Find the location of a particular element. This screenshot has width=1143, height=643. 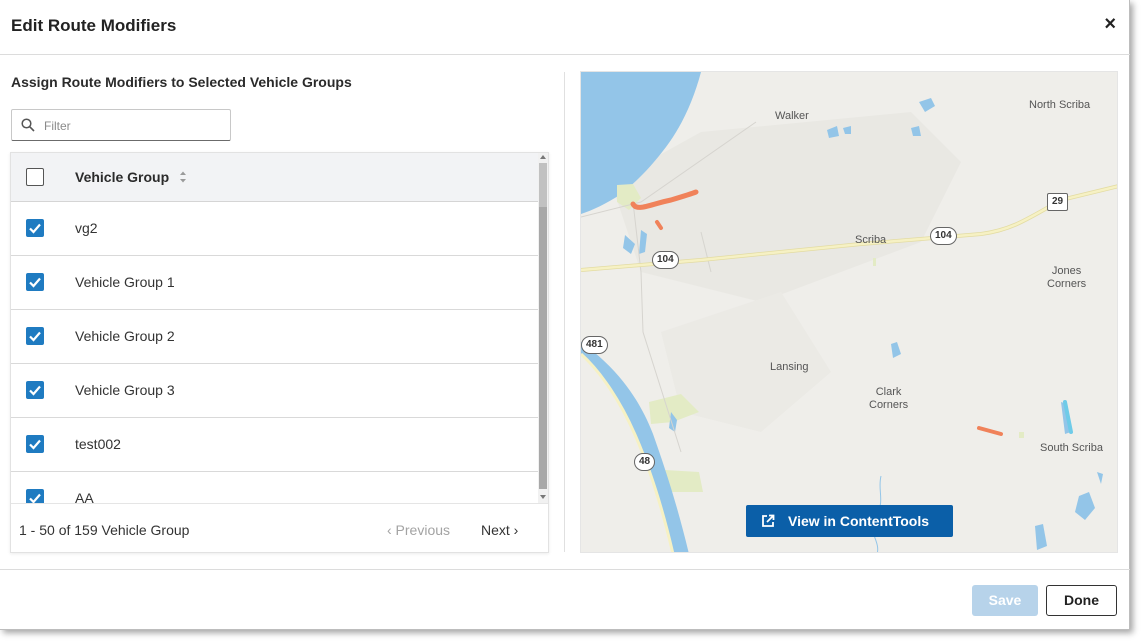

row-label: Vehicle Group 1 is located at coordinates (125, 282).